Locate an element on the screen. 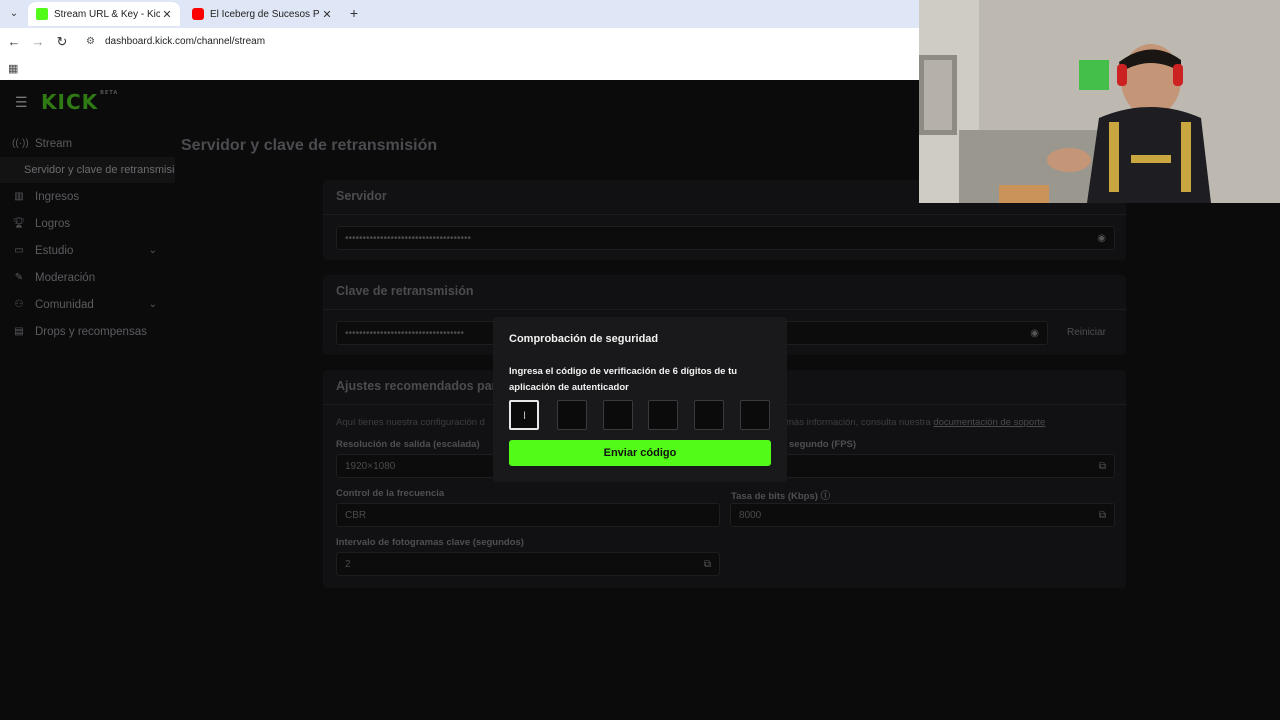 The height and width of the screenshot is (720, 1280). bitrate-label: Tasa de bits (Kbps) ⓘ is located at coordinates (780, 495).